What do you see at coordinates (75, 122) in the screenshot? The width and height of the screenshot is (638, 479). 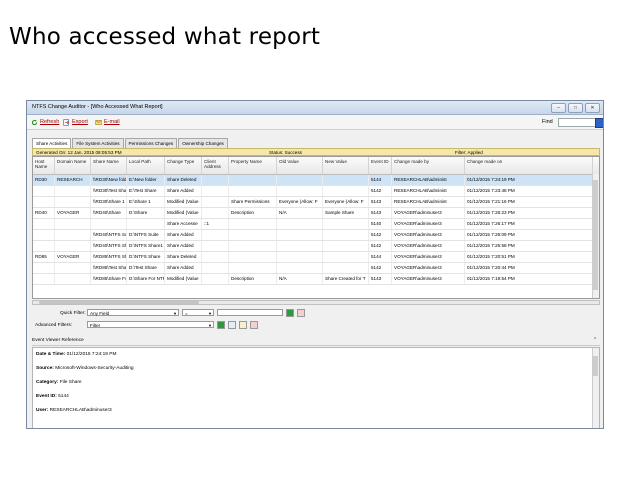 I see `export-button: Export` at bounding box center [75, 122].